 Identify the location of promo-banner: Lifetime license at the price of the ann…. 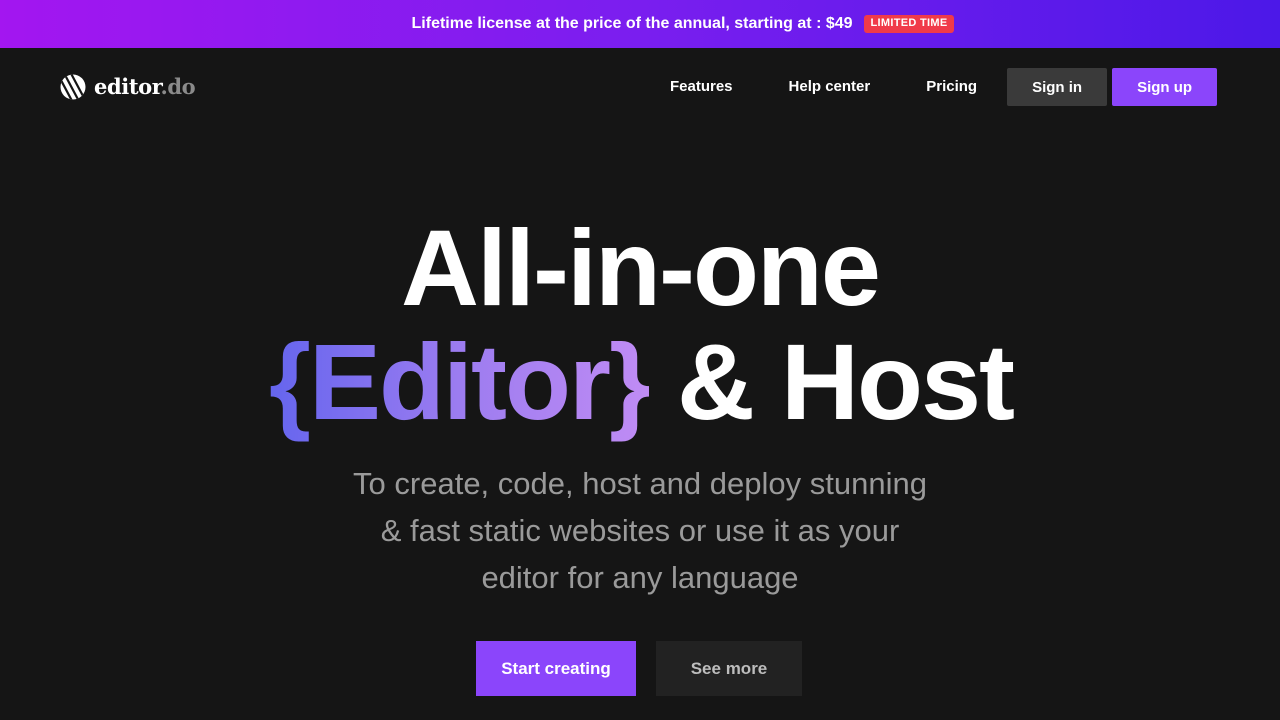
(640, 24).